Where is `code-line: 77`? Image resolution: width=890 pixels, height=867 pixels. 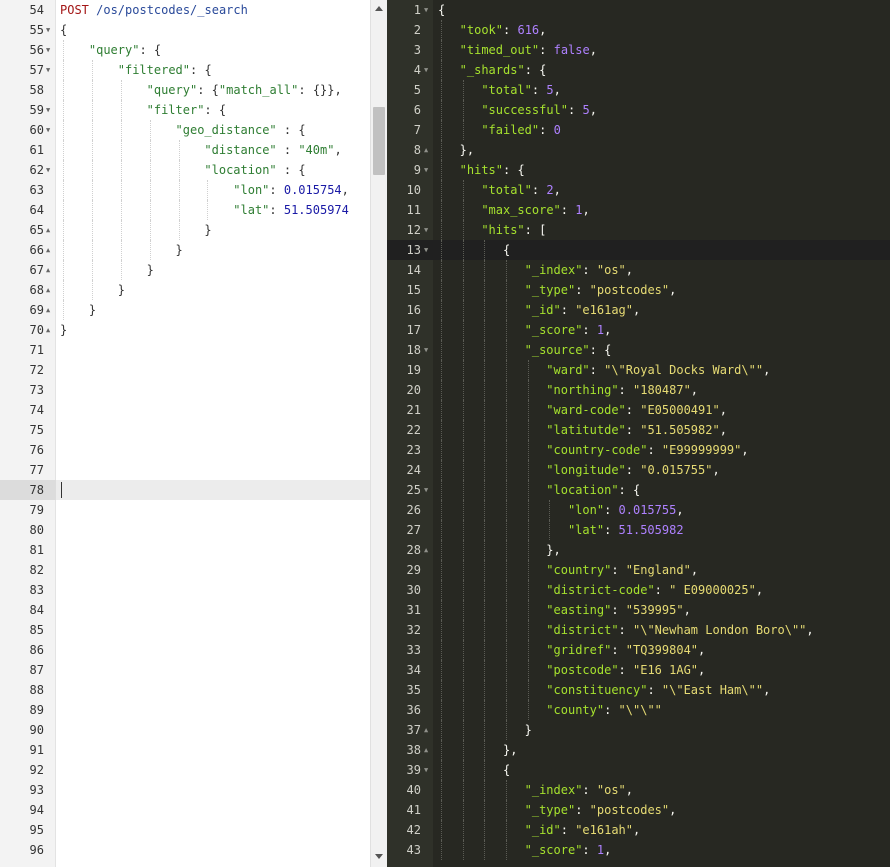
code-line: 77 is located at coordinates (185, 470).